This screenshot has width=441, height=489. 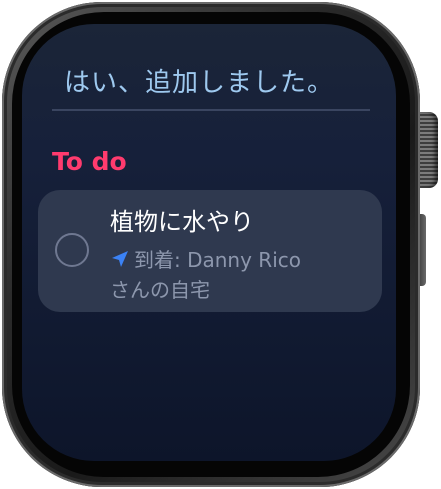 I want to click on location-label-continued: さんの自宅, so click(x=160, y=290).